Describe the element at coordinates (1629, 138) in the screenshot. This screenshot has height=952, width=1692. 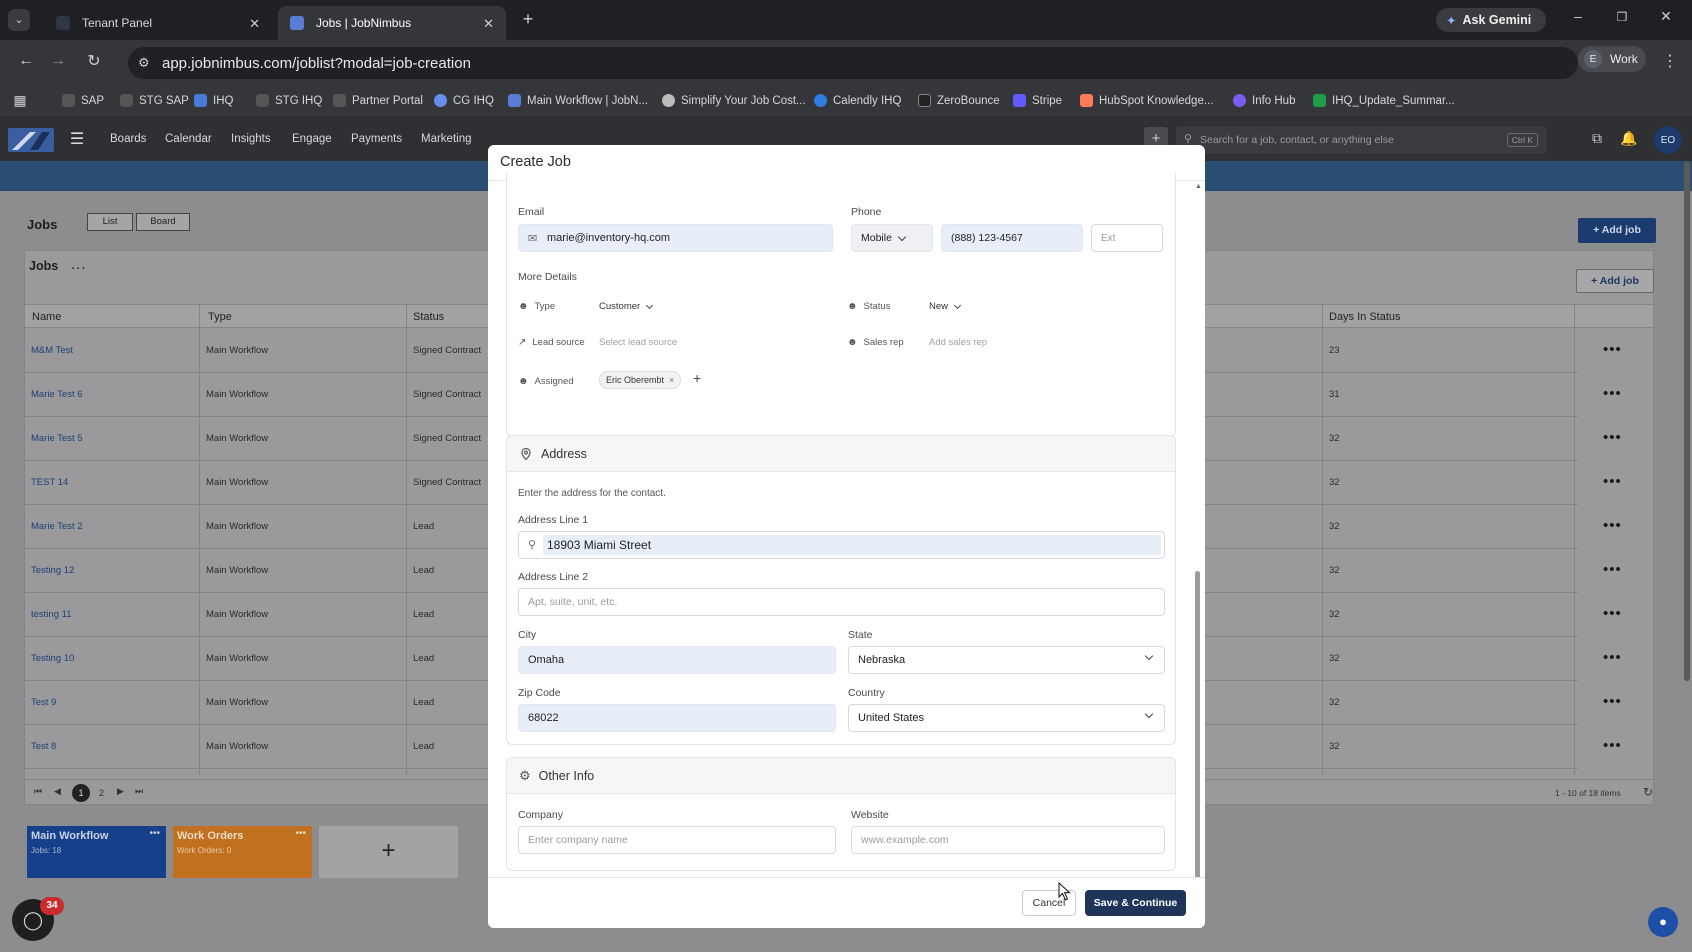
I see `notifications-bell-icon: 🔔` at that location.